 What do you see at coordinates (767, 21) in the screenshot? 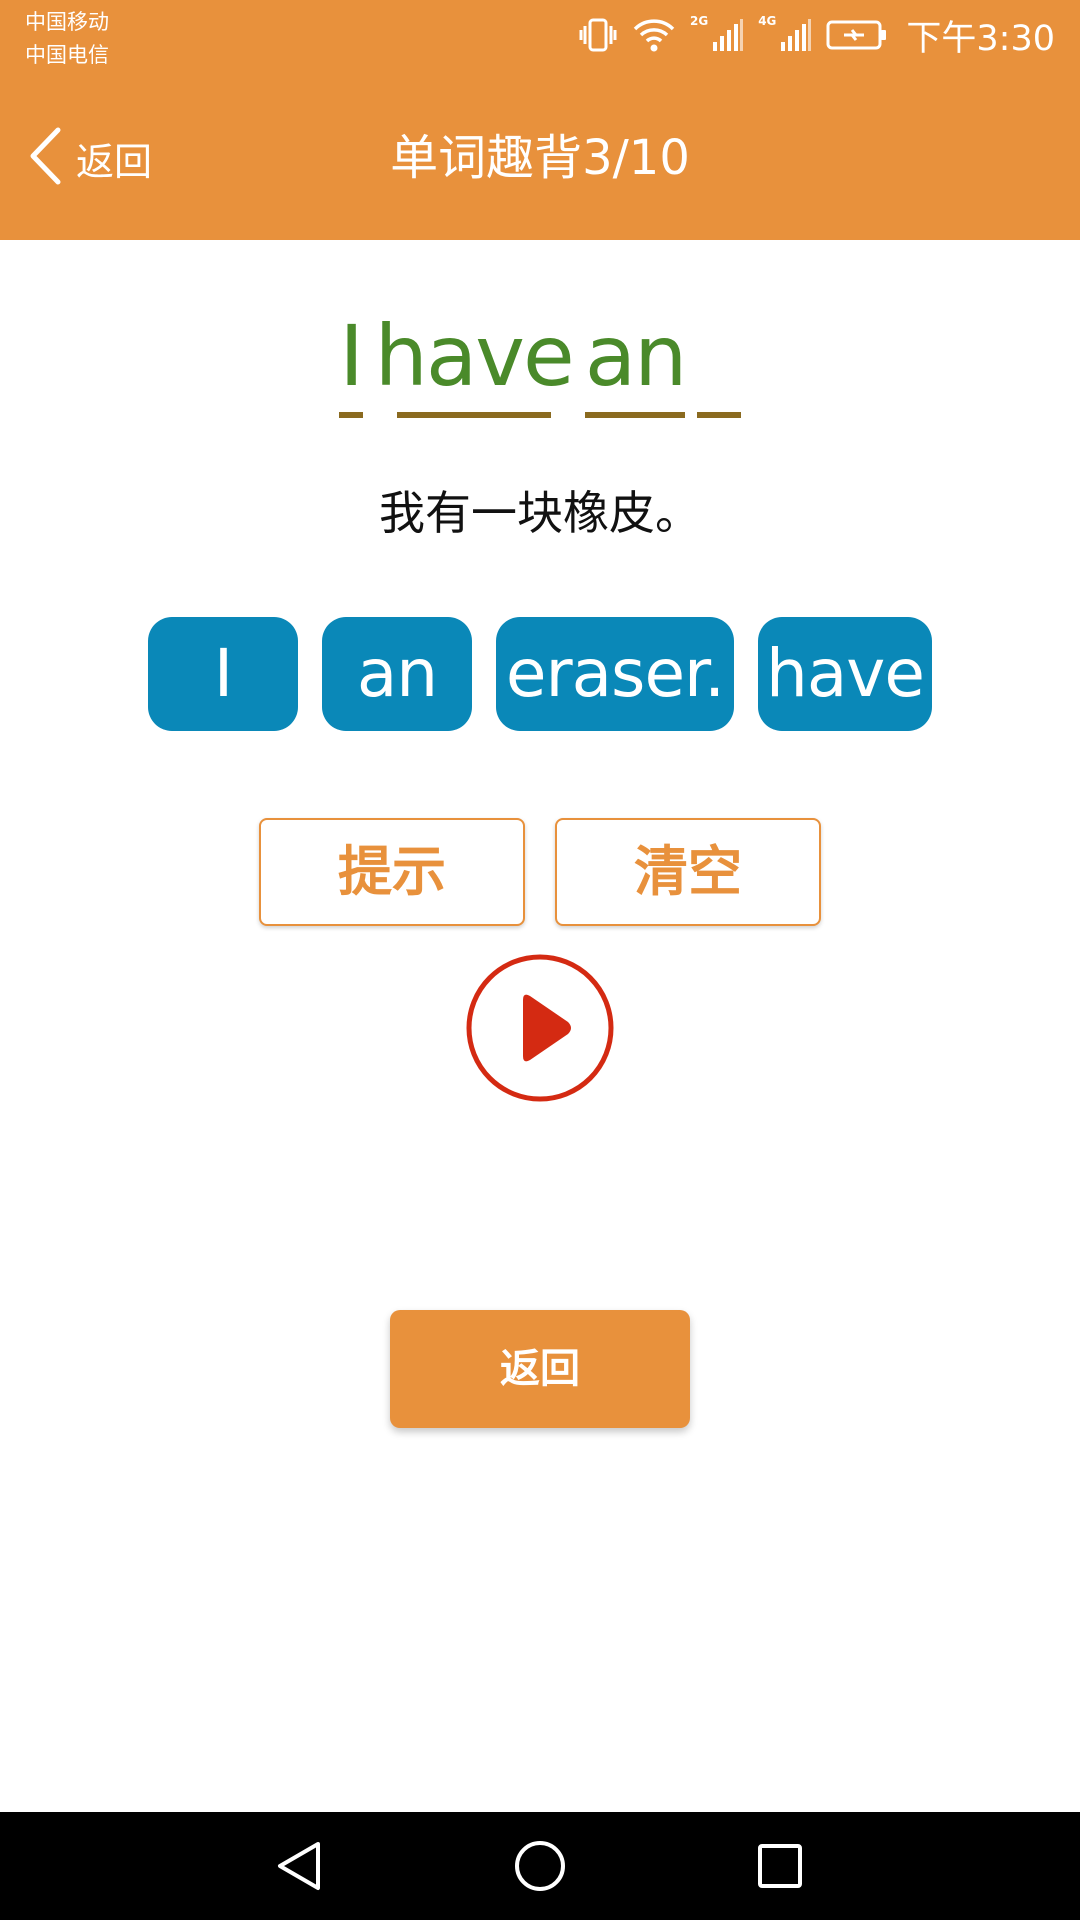
I see `network-type-2: 4G` at bounding box center [767, 21].